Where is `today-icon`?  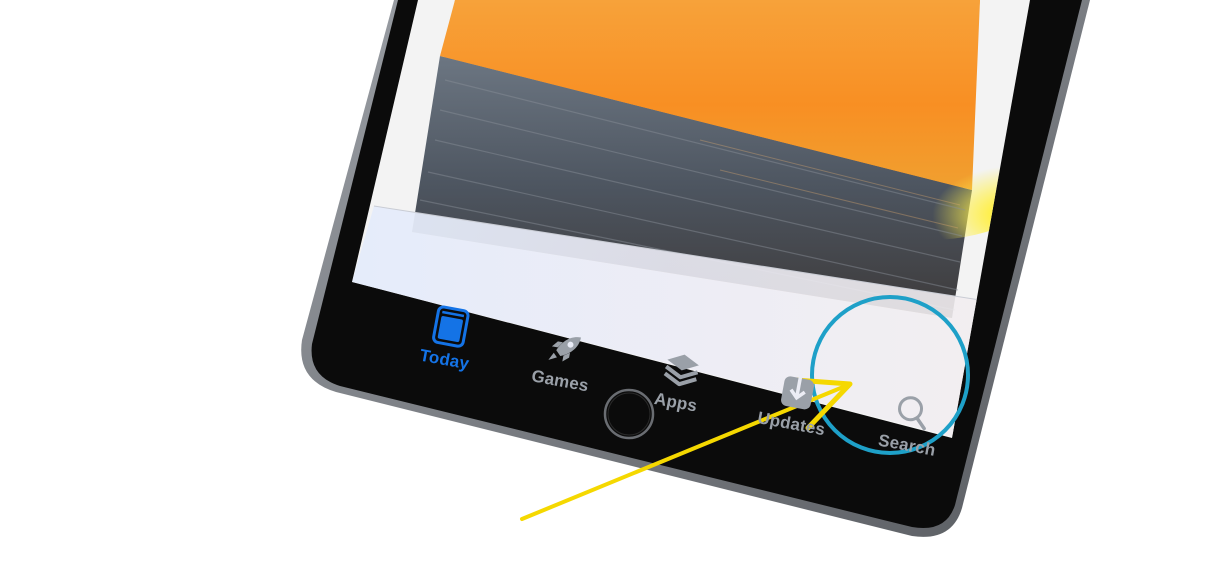 today-icon is located at coordinates (450, 326).